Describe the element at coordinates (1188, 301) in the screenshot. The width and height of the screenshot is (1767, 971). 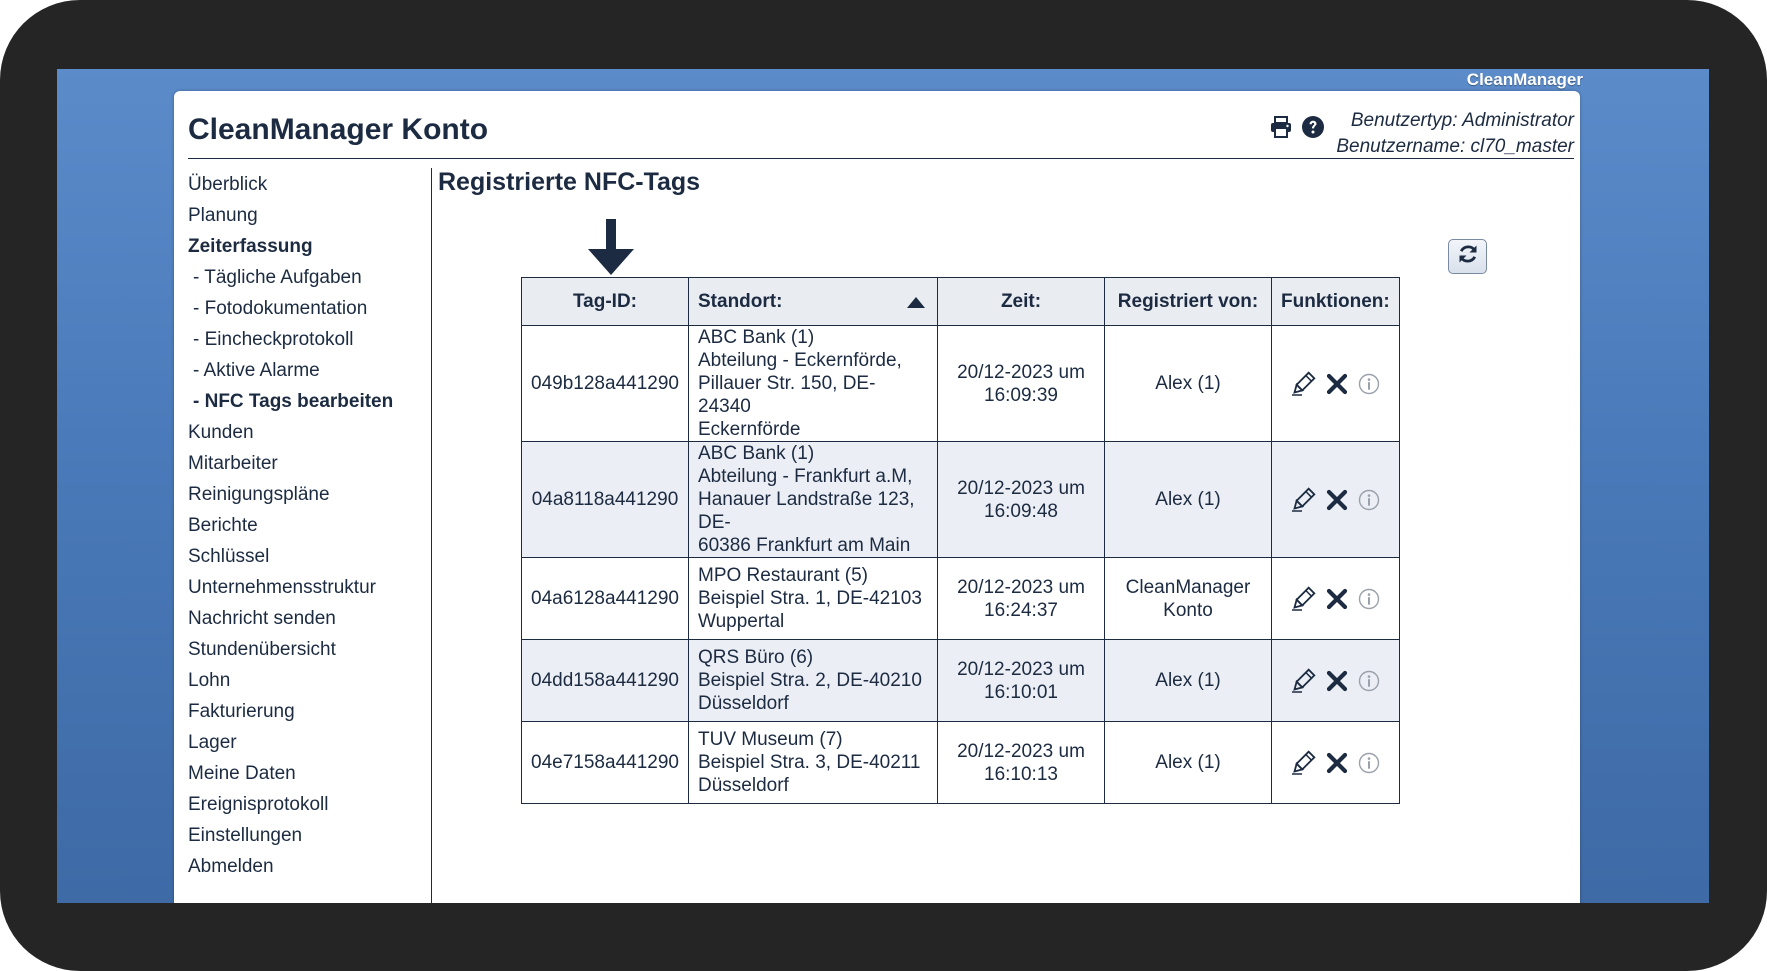
I see `column-header-registriert-von: Registriert von:` at that location.